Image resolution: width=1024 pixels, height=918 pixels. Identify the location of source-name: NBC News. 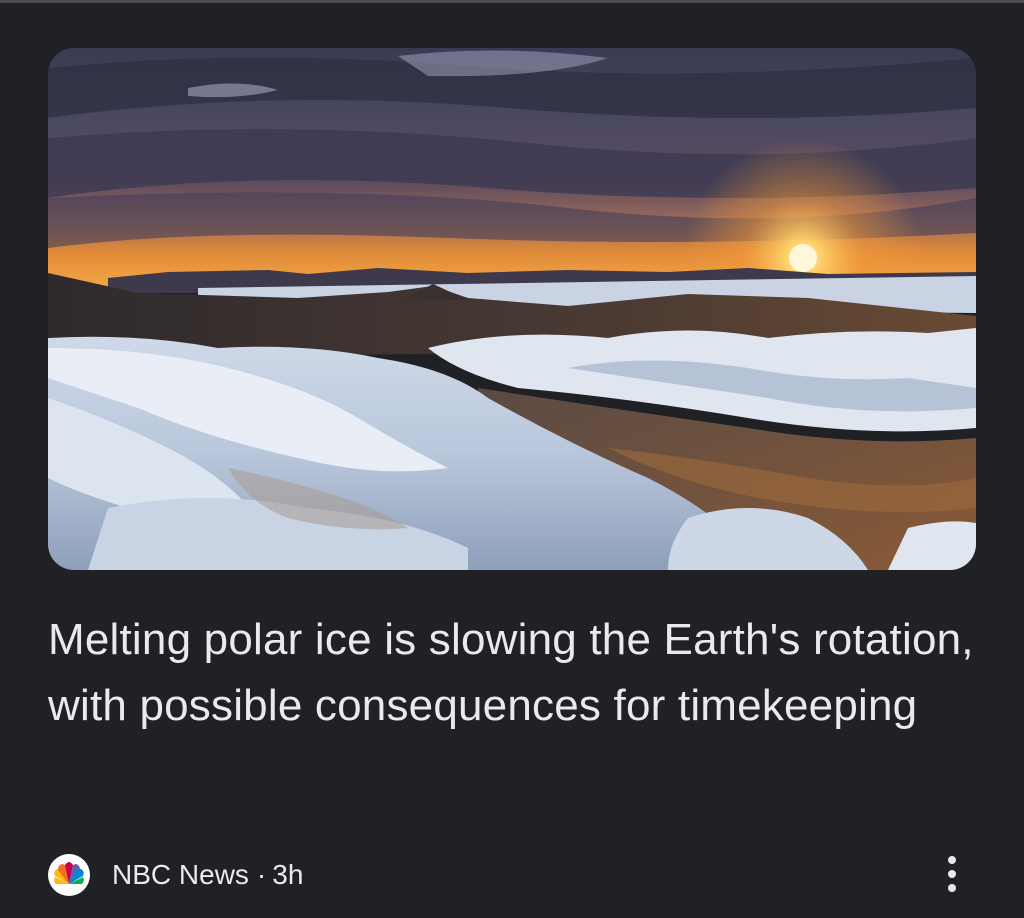
(180, 874).